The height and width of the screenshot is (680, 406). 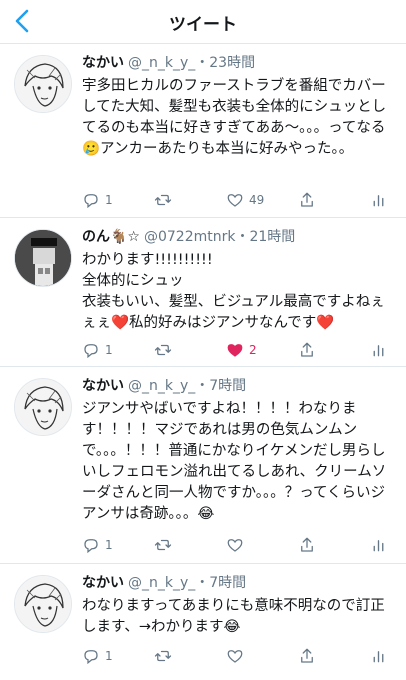 I want to click on tweet-time: 21時間, so click(x=272, y=237).